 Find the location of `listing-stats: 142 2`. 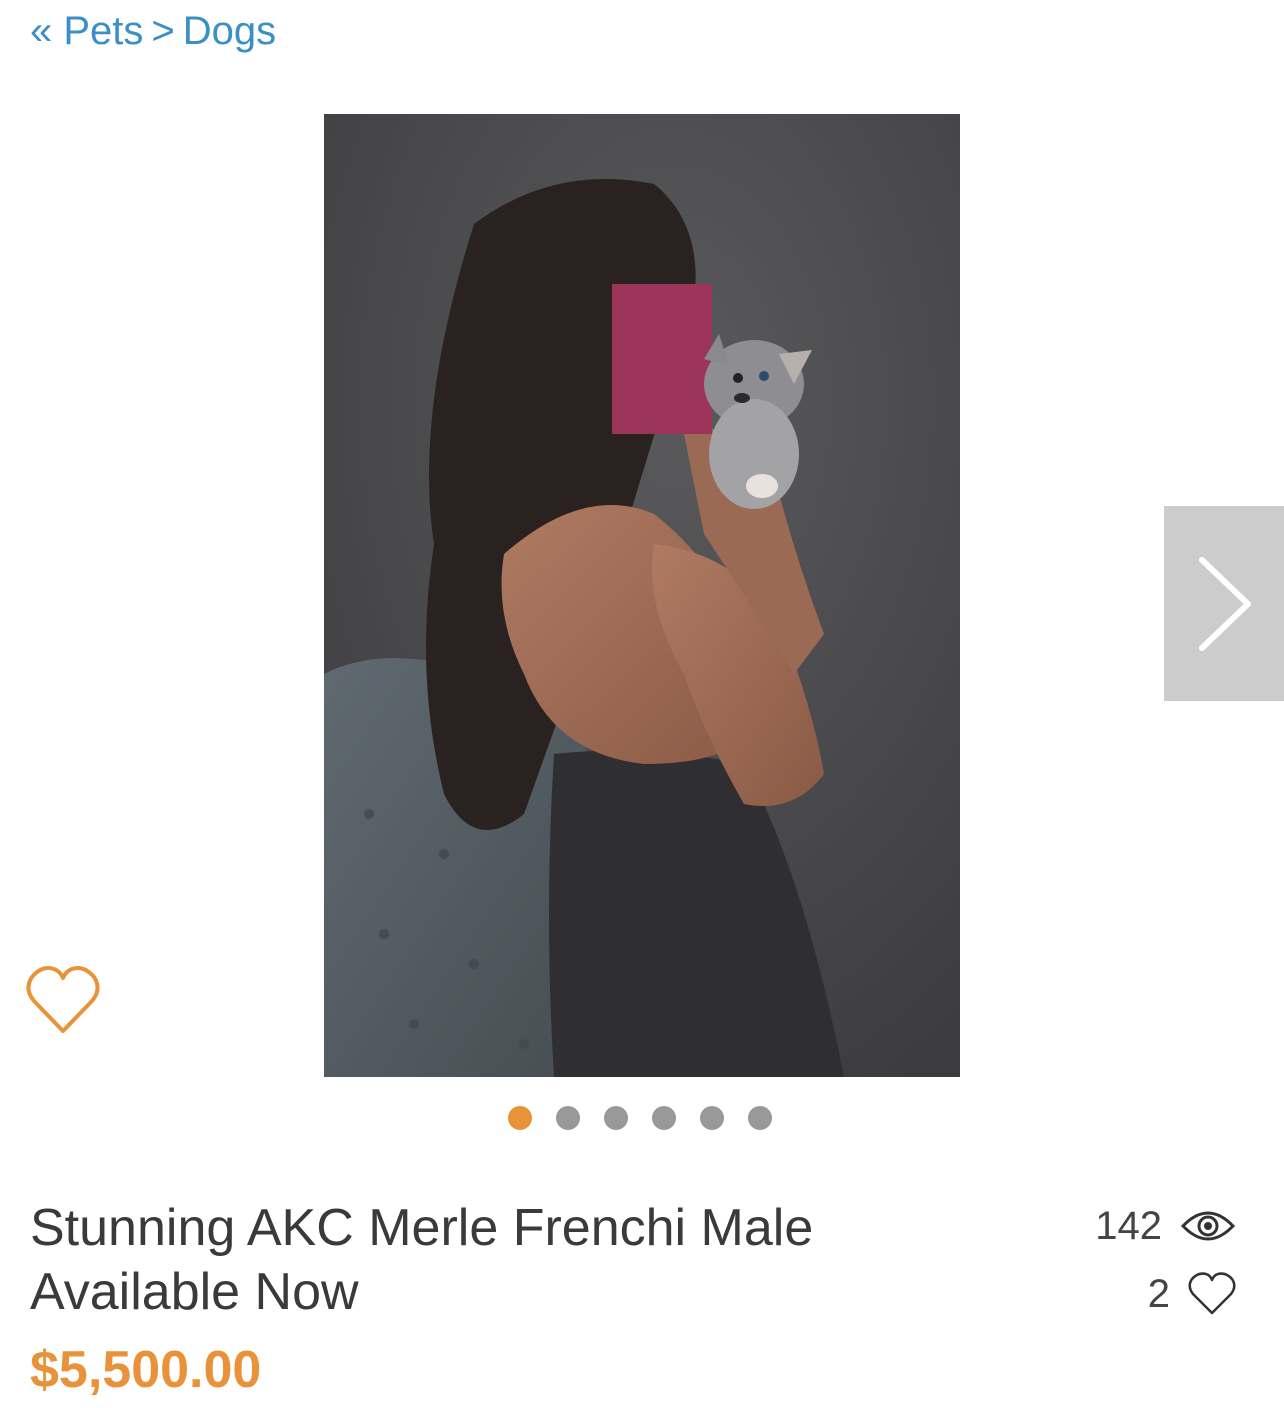

listing-stats: 142 2 is located at coordinates (1165, 1266).